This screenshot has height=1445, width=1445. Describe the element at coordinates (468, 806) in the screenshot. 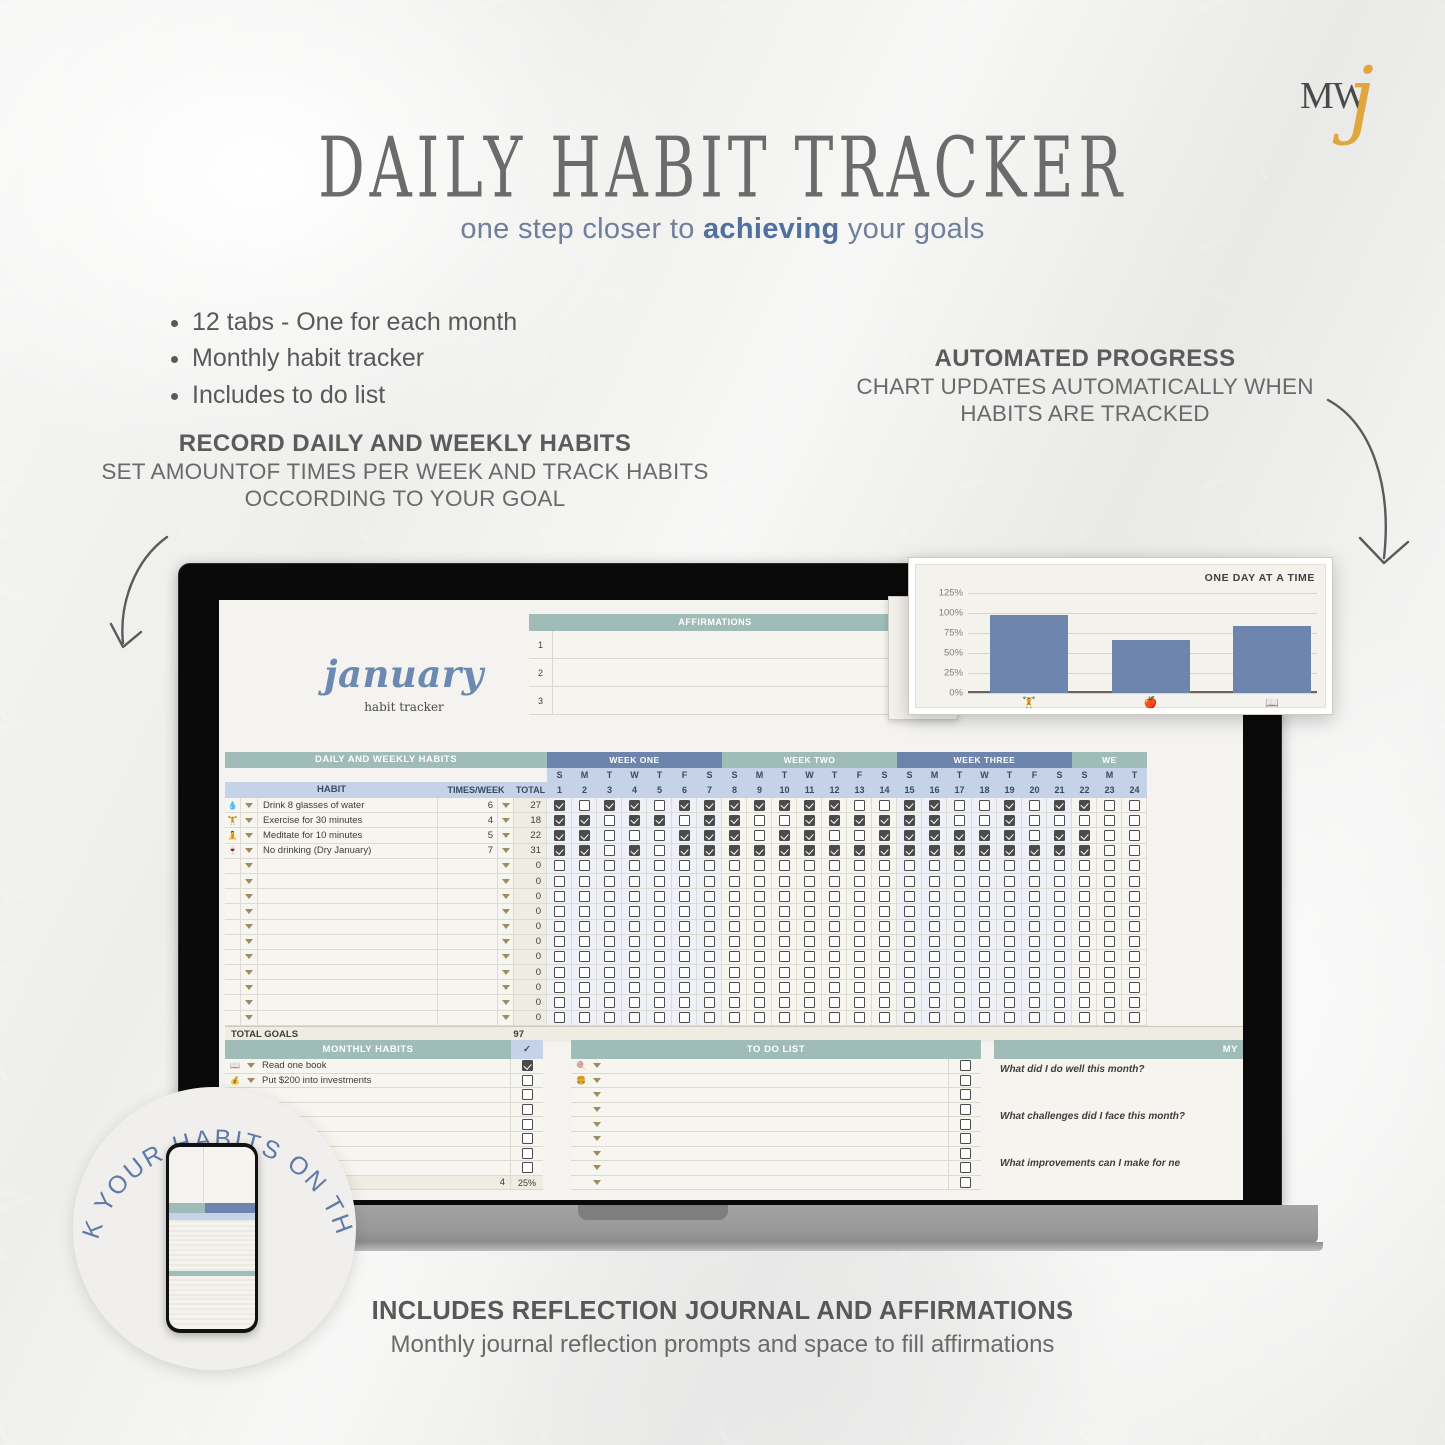

I see `habit-times-per-week: 6` at that location.